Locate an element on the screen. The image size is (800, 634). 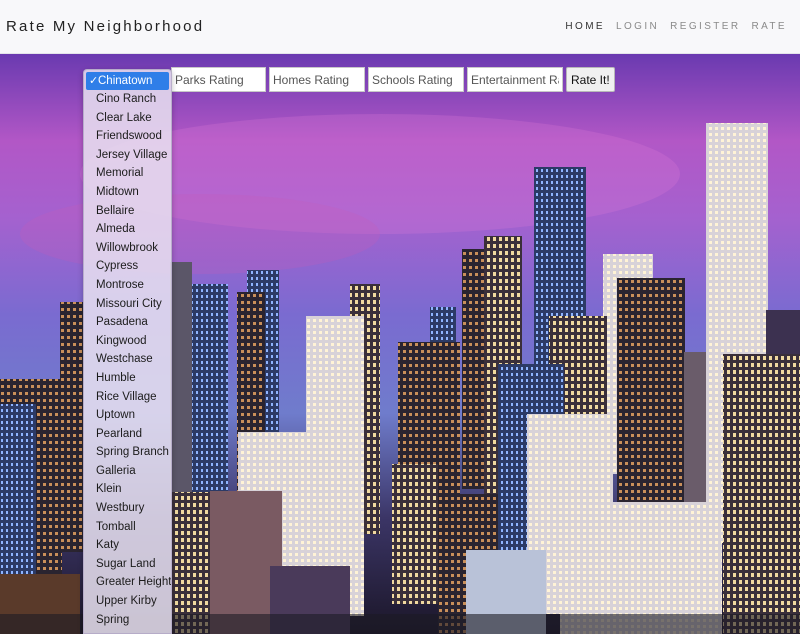
dropdown-option: Galleria is located at coordinates (127, 471).